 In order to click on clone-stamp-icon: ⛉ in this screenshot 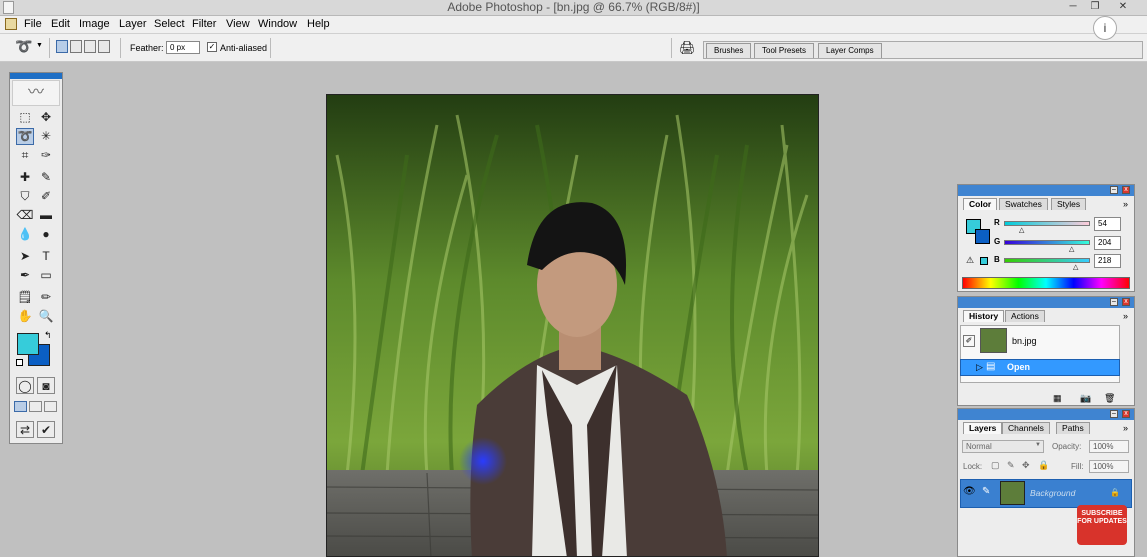, I will do `click(25, 196)`.